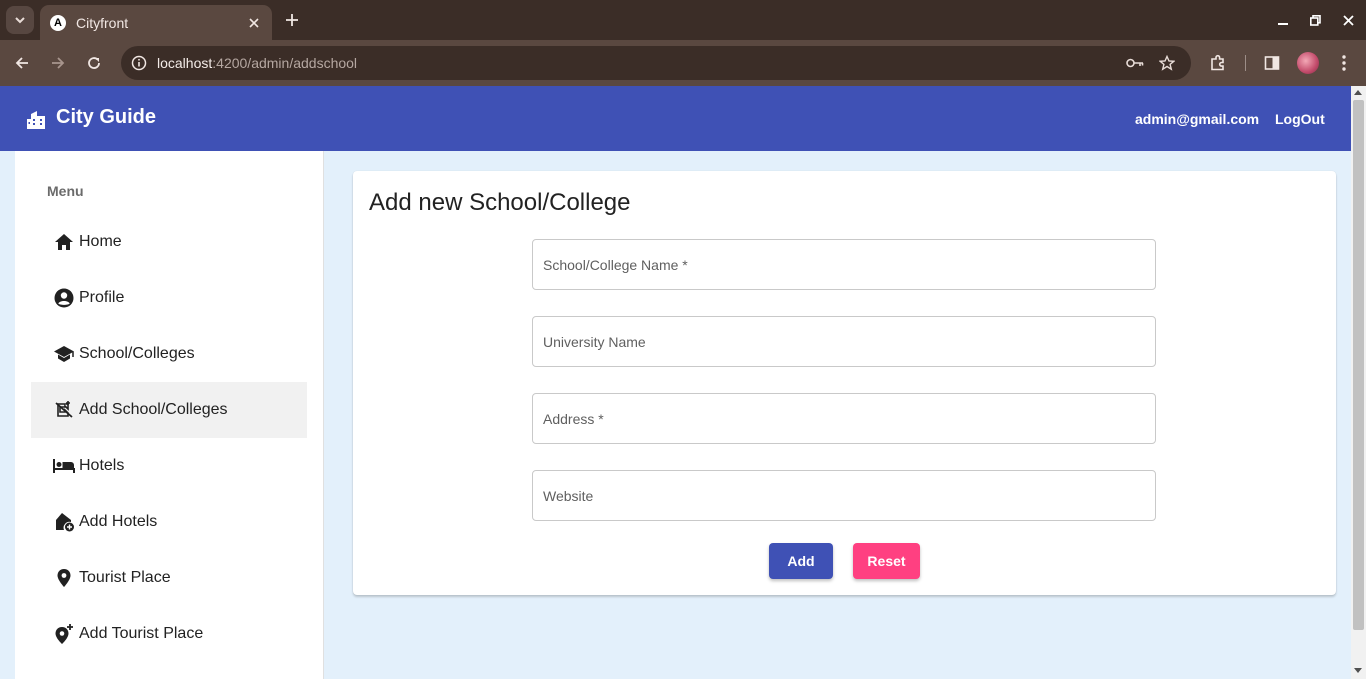  What do you see at coordinates (1167, 63) in the screenshot?
I see `bookmark-star-icon` at bounding box center [1167, 63].